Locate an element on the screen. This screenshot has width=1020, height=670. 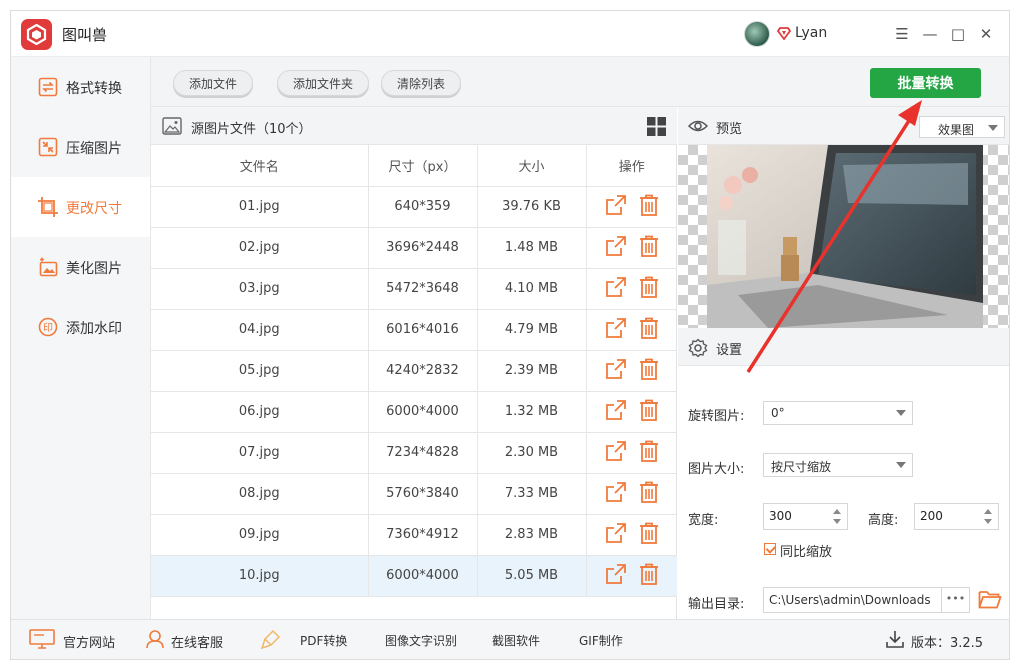
column-header-size: 大小 is located at coordinates (532, 166).